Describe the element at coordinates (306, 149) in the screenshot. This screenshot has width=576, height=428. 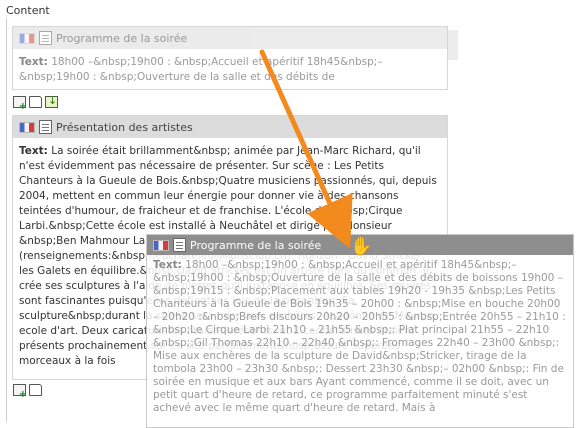
I see `drag-arrow-icon` at that location.